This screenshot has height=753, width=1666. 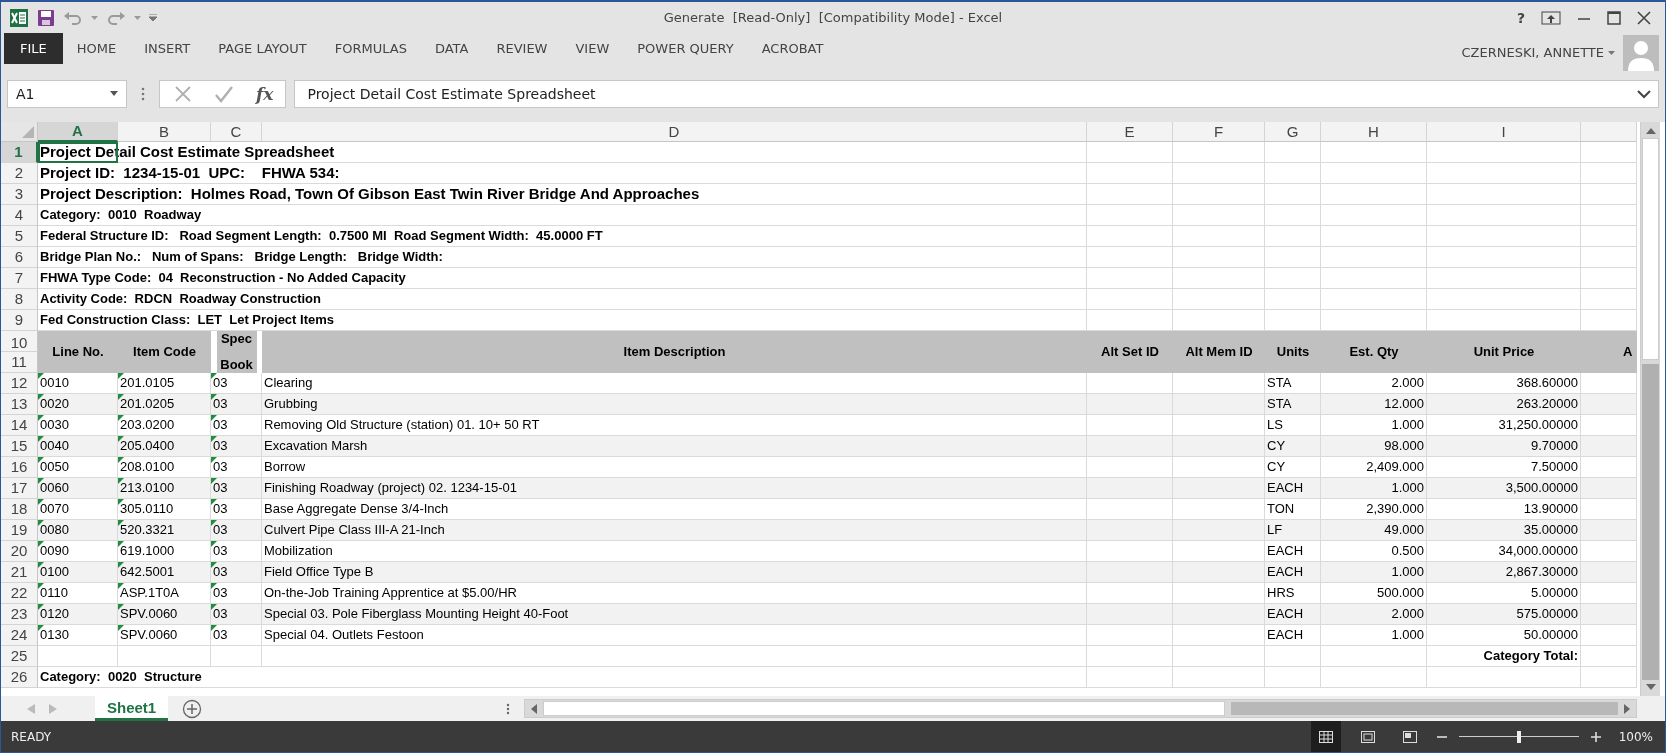 I want to click on ribbon-tab: VIEW, so click(x=592, y=48).